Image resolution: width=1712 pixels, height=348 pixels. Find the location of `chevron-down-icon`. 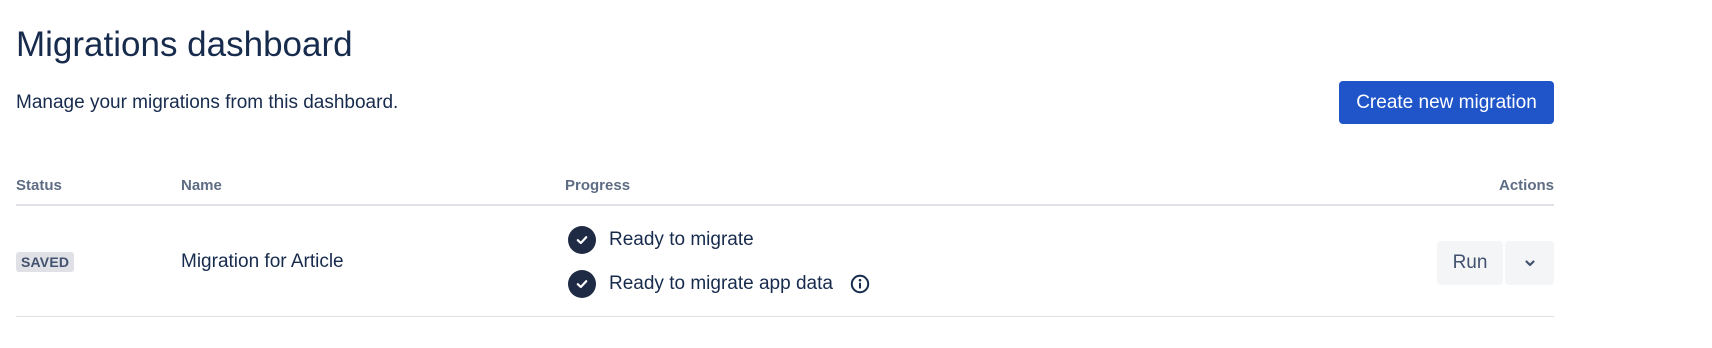

chevron-down-icon is located at coordinates (1530, 263).